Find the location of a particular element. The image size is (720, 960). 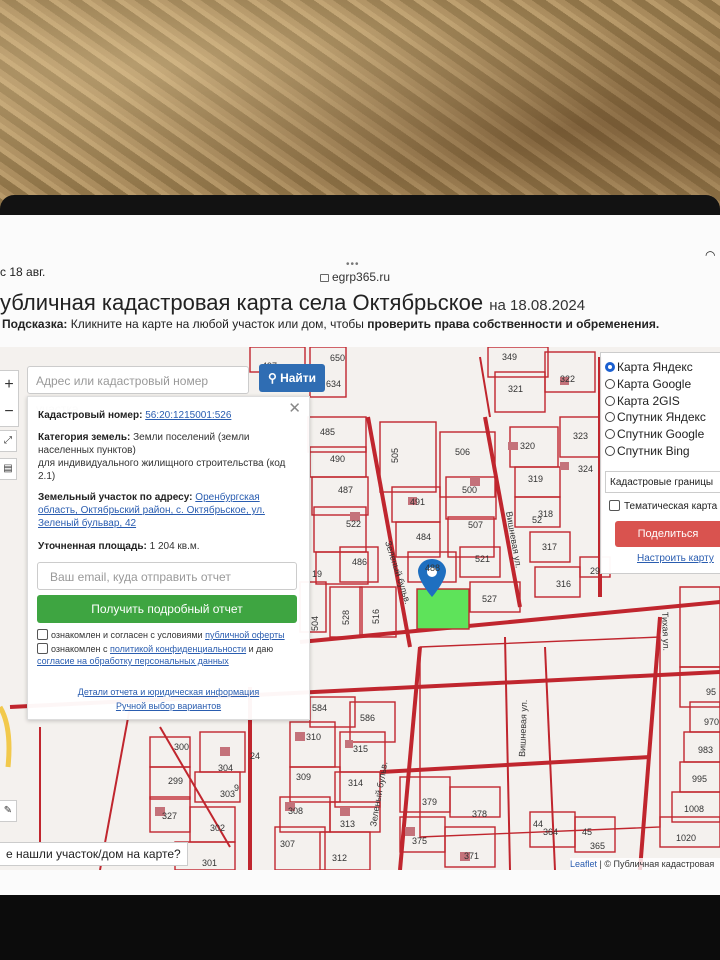

svg-text: 490 is located at coordinates (337, 459).